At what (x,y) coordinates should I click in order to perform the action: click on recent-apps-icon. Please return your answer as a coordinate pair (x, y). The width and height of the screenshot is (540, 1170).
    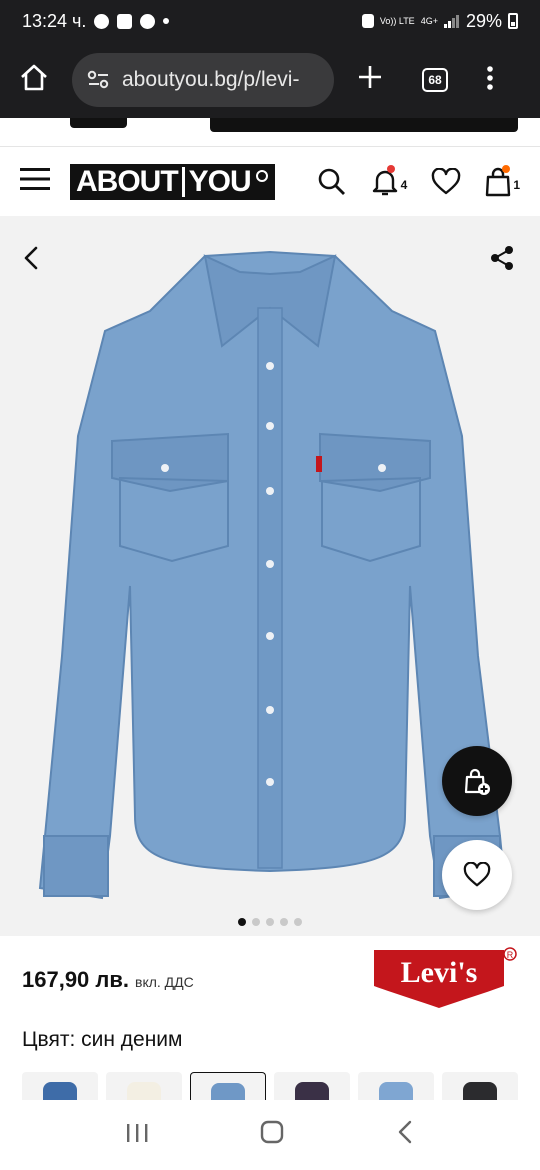
    Looking at the image, I should click on (137, 1135).